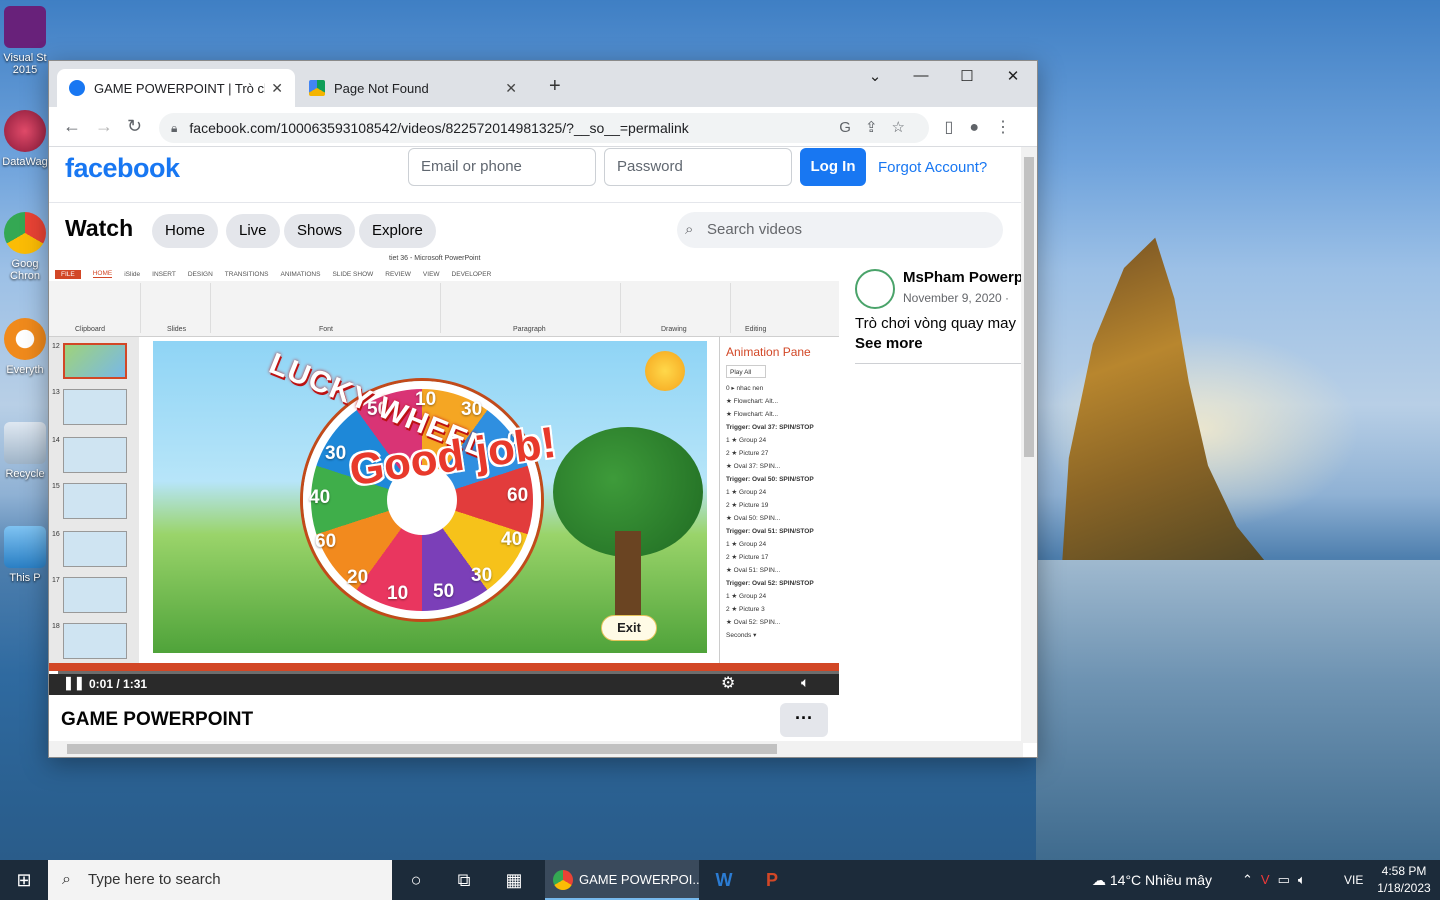  Describe the element at coordinates (875, 76) in the screenshot. I see `tab-search-icon: ⌄` at that location.